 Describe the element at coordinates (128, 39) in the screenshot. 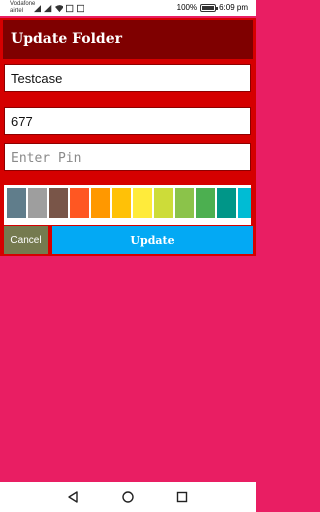

I see `dialog-title: Update Folder` at that location.